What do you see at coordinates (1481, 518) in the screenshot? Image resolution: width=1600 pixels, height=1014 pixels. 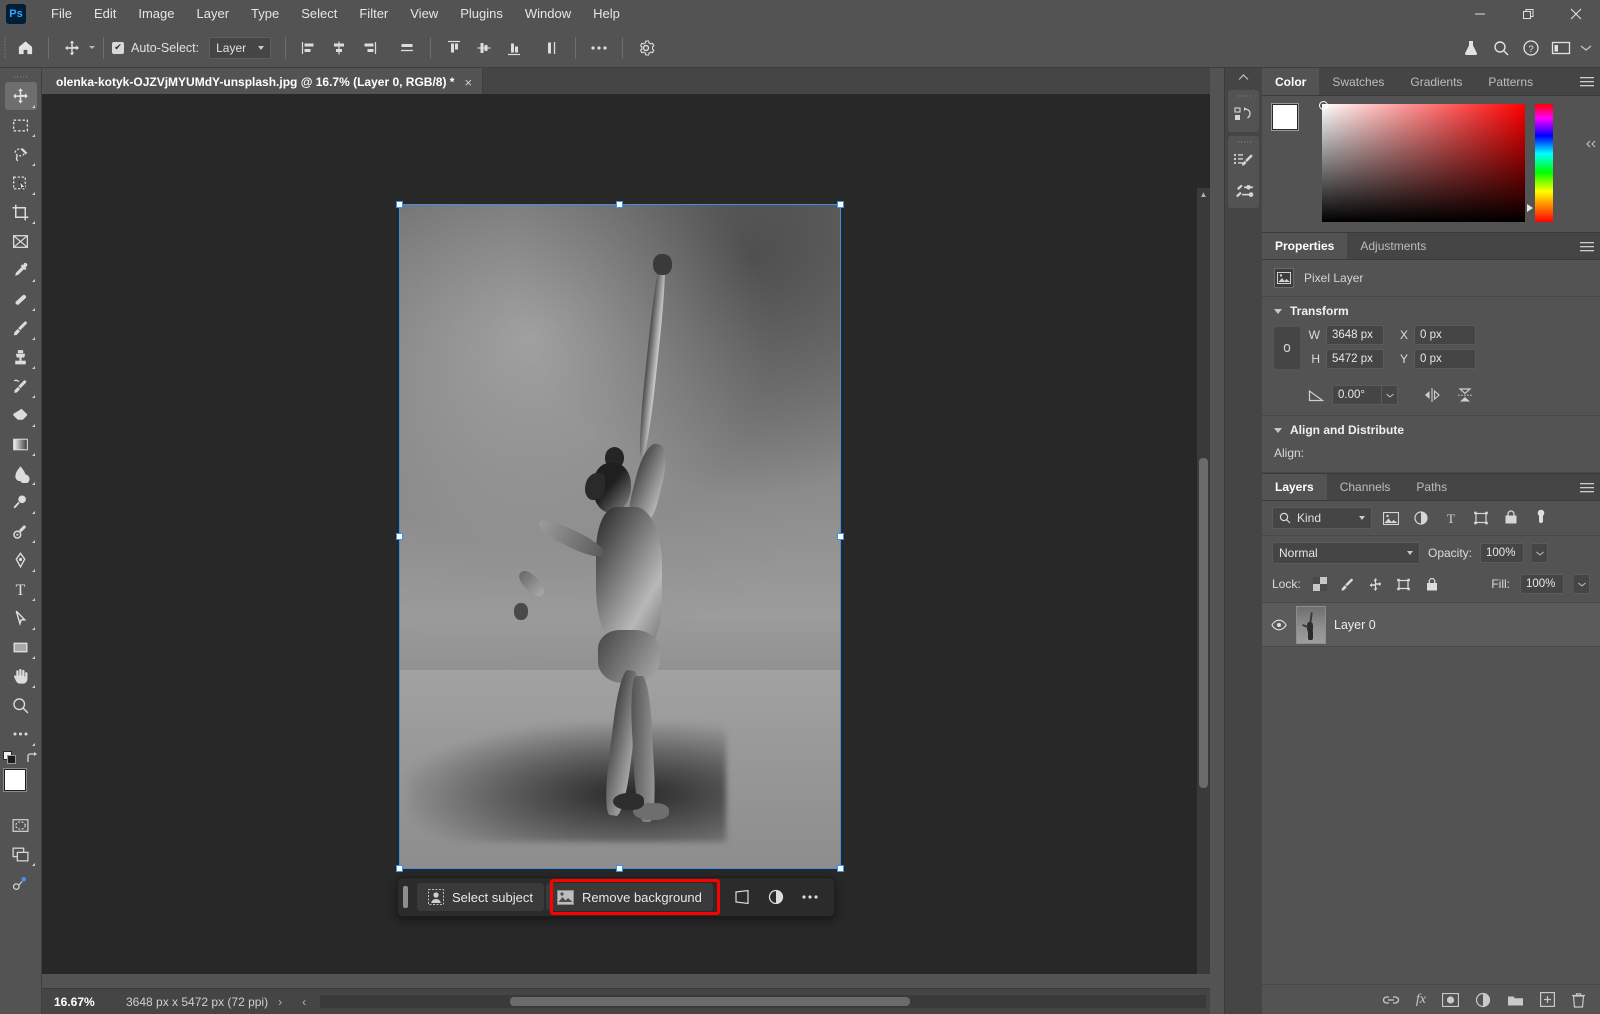 I see `shape-filter-icon` at bounding box center [1481, 518].